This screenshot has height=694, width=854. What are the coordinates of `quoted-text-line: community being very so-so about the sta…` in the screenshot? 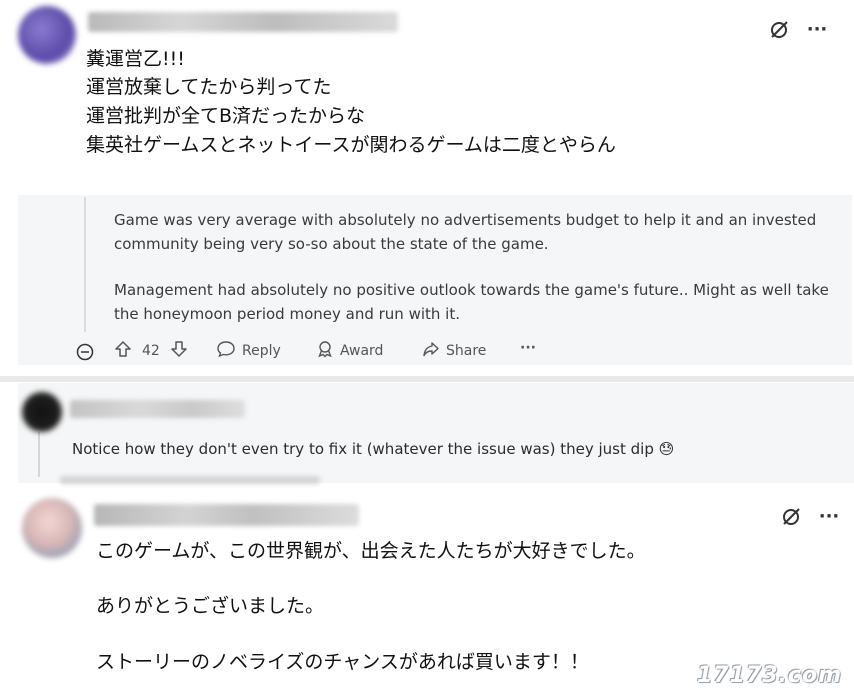 It's located at (331, 244).